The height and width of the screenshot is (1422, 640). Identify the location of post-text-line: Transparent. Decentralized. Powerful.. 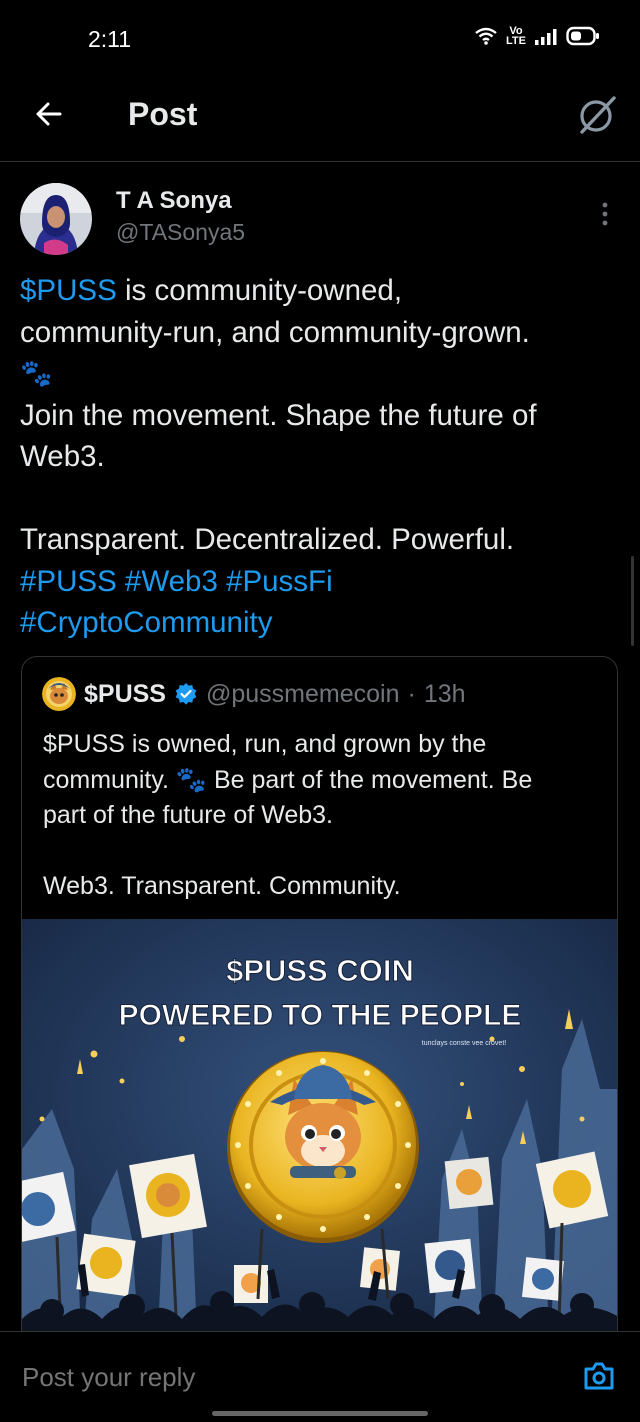
(267, 539).